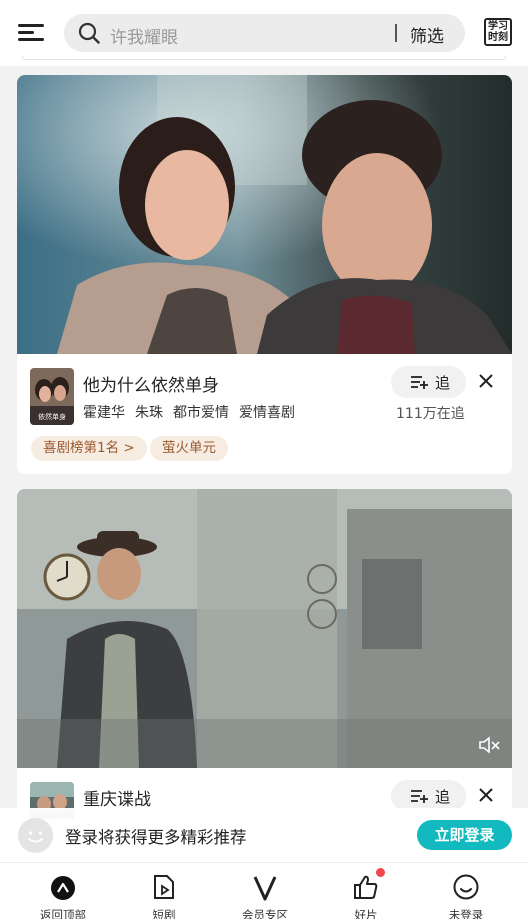  Describe the element at coordinates (264, 835) in the screenshot. I see `login-prompt-bar: 登录将获得更多精彩推荐 立即登录` at that location.